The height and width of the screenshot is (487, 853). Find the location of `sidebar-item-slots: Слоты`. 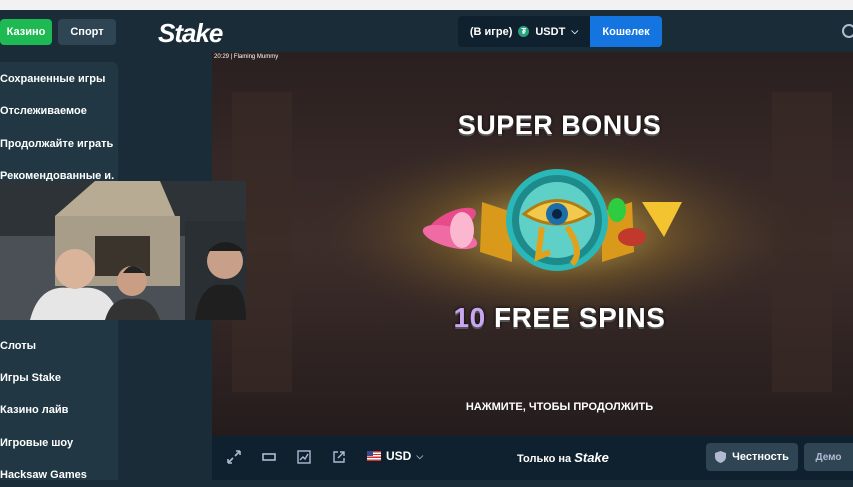

sidebar-item-slots: Слоты is located at coordinates (57, 346).